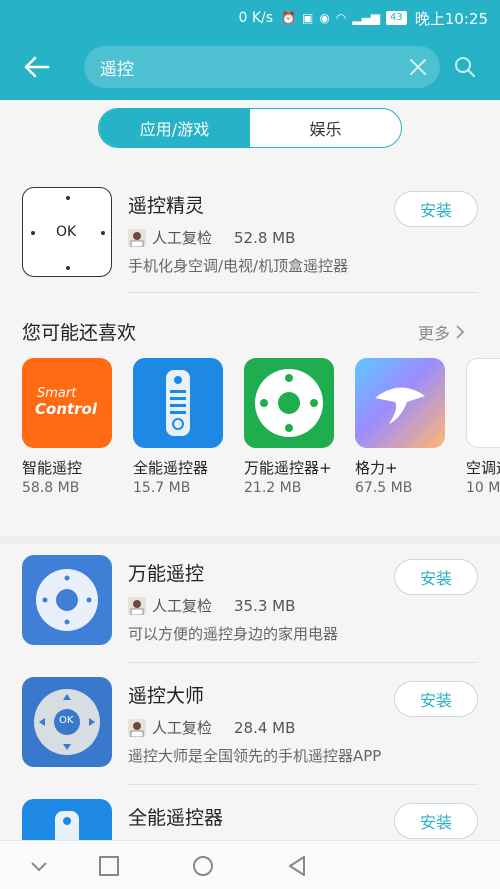  I want to click on list-item: OK 遥控精灵 人工复检 52.8 MB 手机化身空调/电视/机顶盒遥控器 安装, so click(250, 246).